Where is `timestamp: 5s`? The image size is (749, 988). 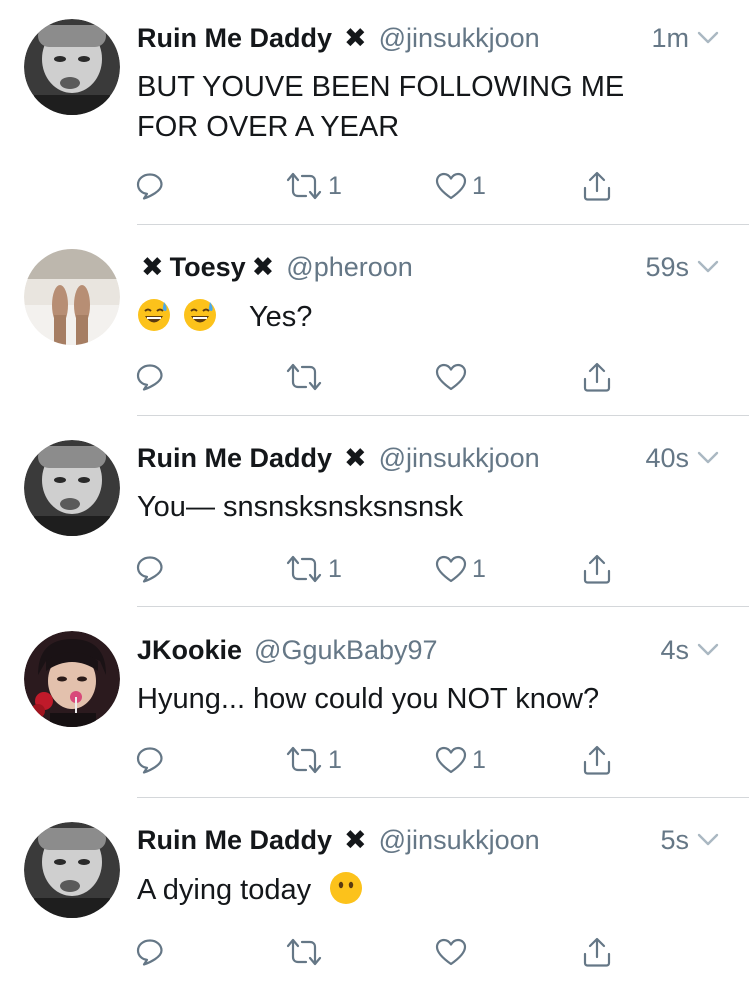
timestamp: 5s is located at coordinates (689, 840).